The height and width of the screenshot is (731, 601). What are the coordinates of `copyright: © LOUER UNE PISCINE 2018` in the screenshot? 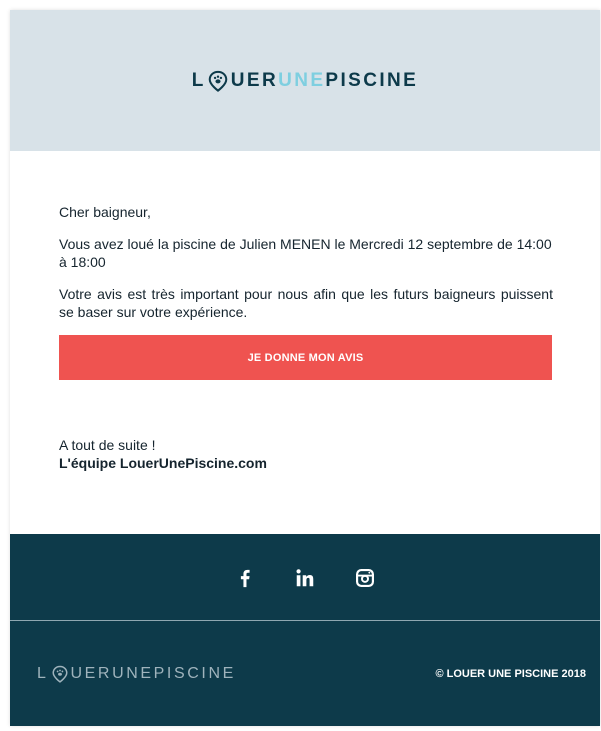 It's located at (510, 673).